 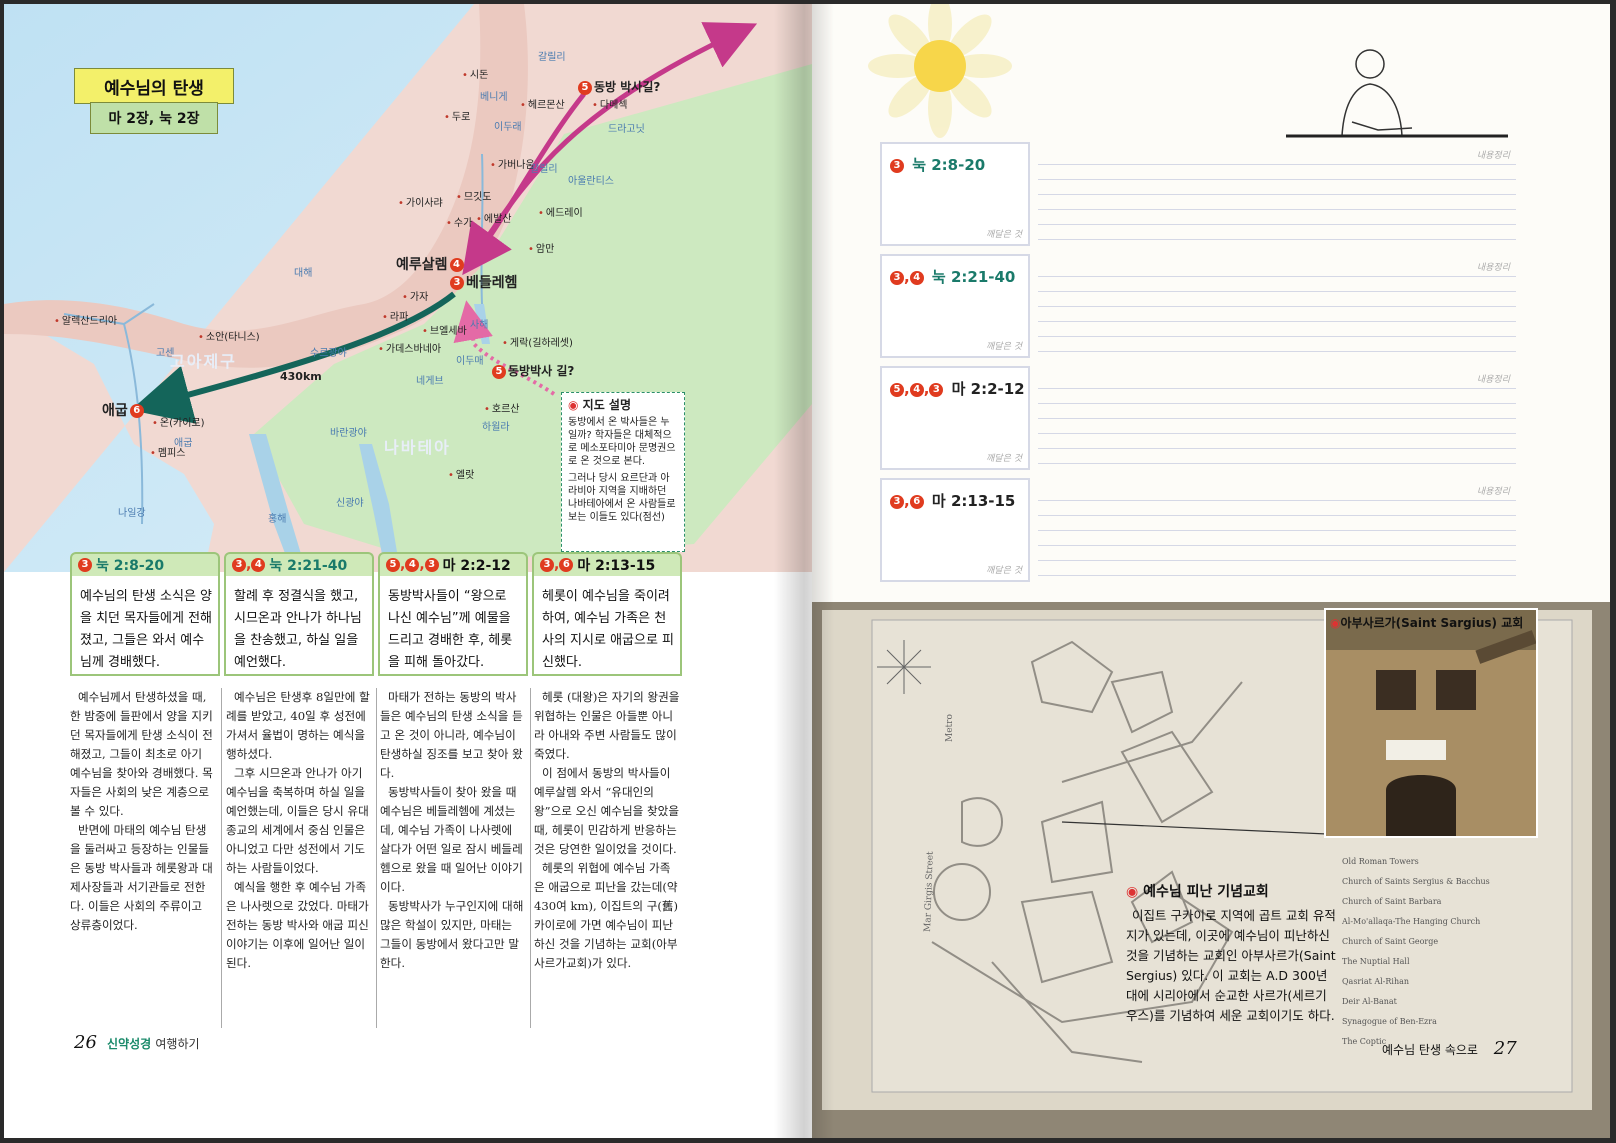 I want to click on place-name: 암만, so click(x=545, y=249).